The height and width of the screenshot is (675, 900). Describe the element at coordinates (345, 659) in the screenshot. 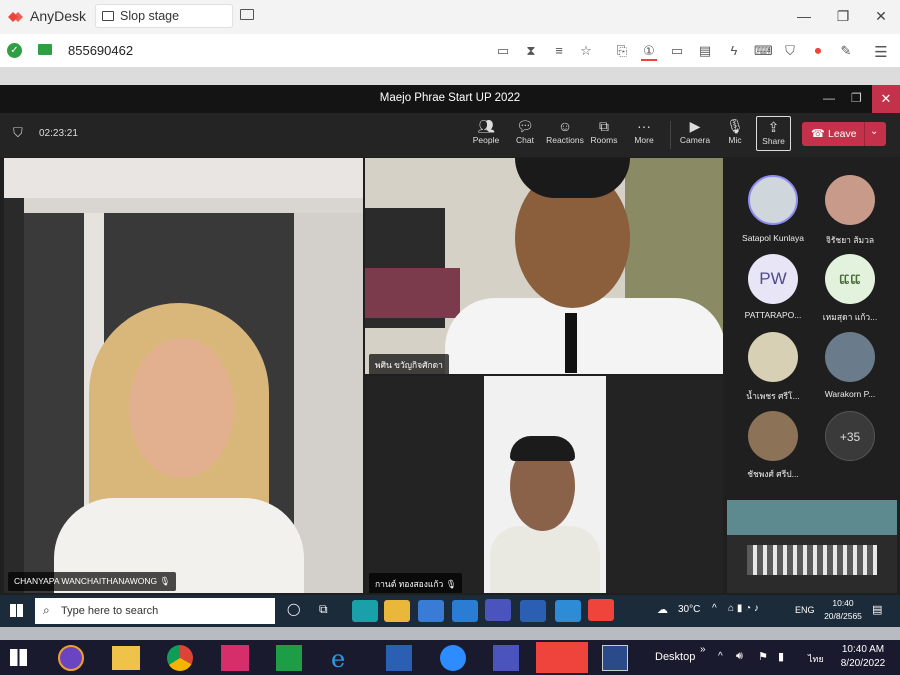

I see `ie-icon: e` at that location.